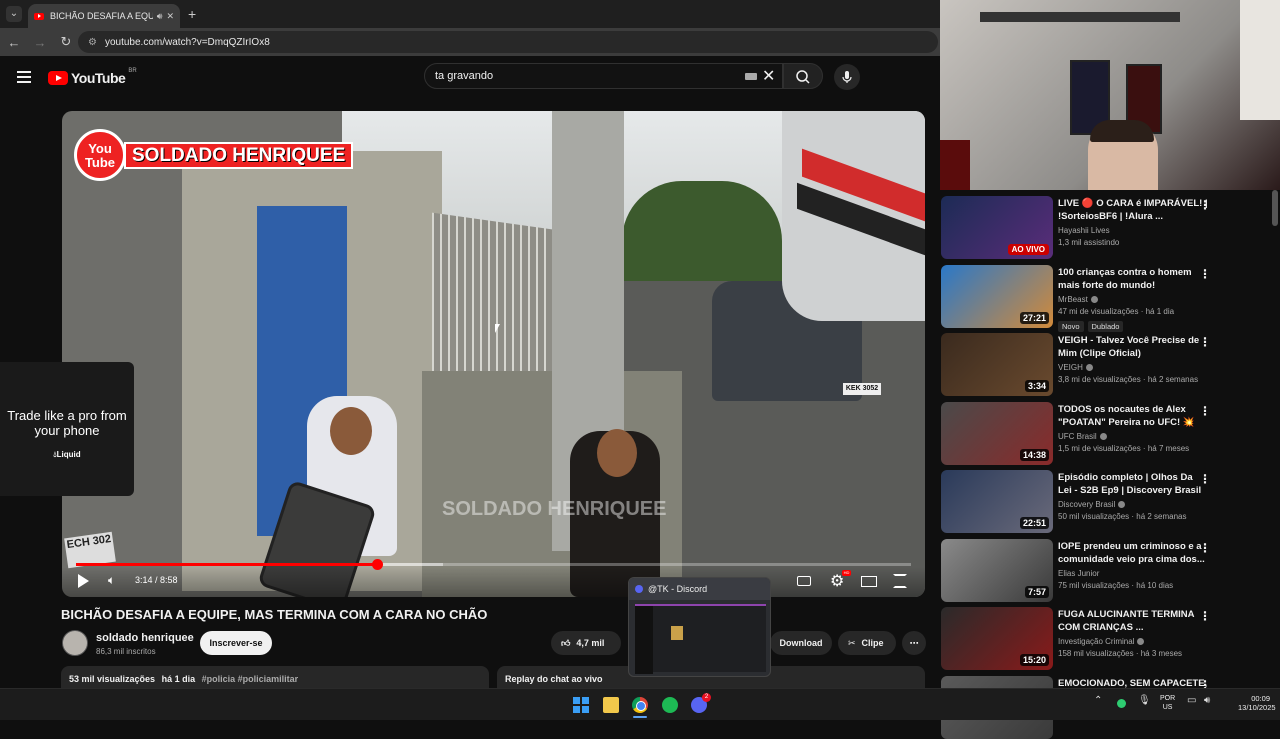 This screenshot has height=739, width=1280. Describe the element at coordinates (847, 77) in the screenshot. I see `voice-search-button` at that location.